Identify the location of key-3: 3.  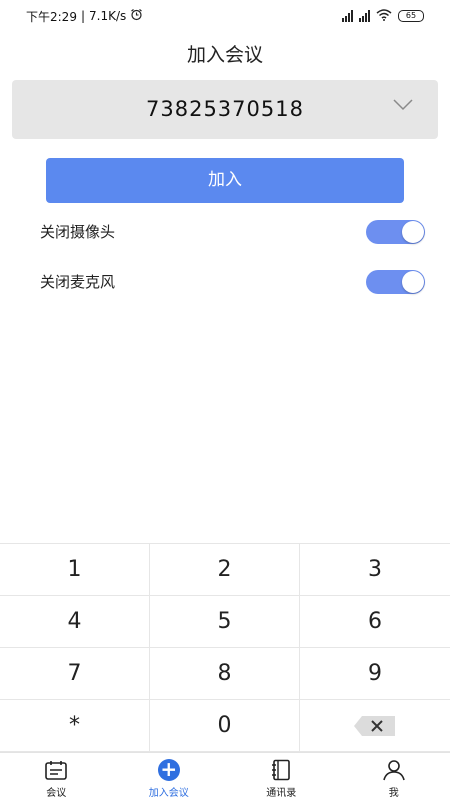
(375, 570).